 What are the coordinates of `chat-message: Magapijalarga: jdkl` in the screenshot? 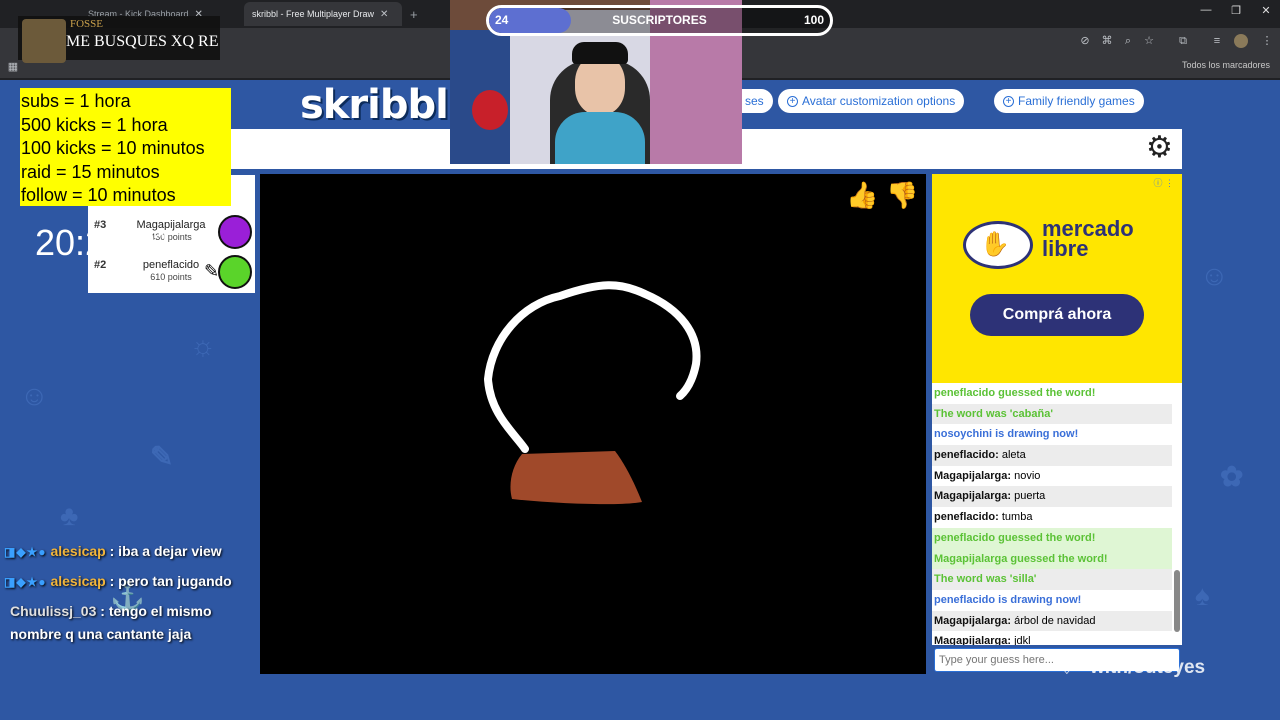 It's located at (1052, 638).